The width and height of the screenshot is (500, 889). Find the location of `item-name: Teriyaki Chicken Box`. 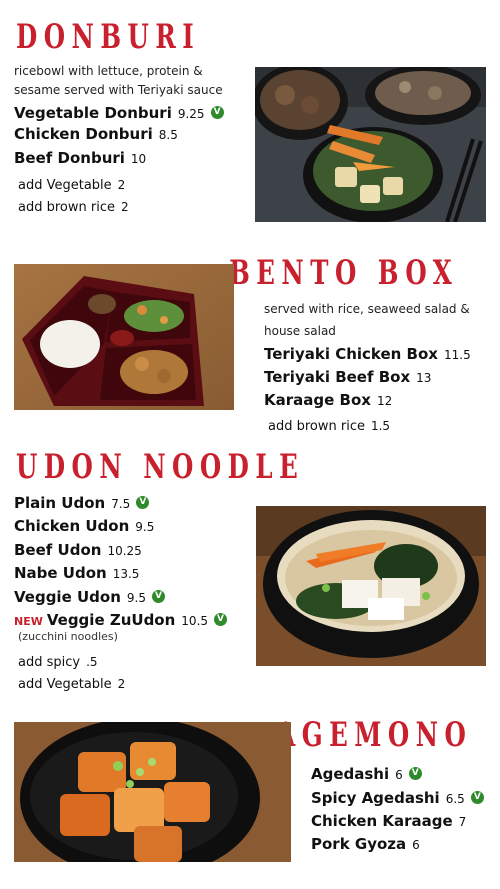

item-name: Teriyaki Chicken Box is located at coordinates (351, 354).